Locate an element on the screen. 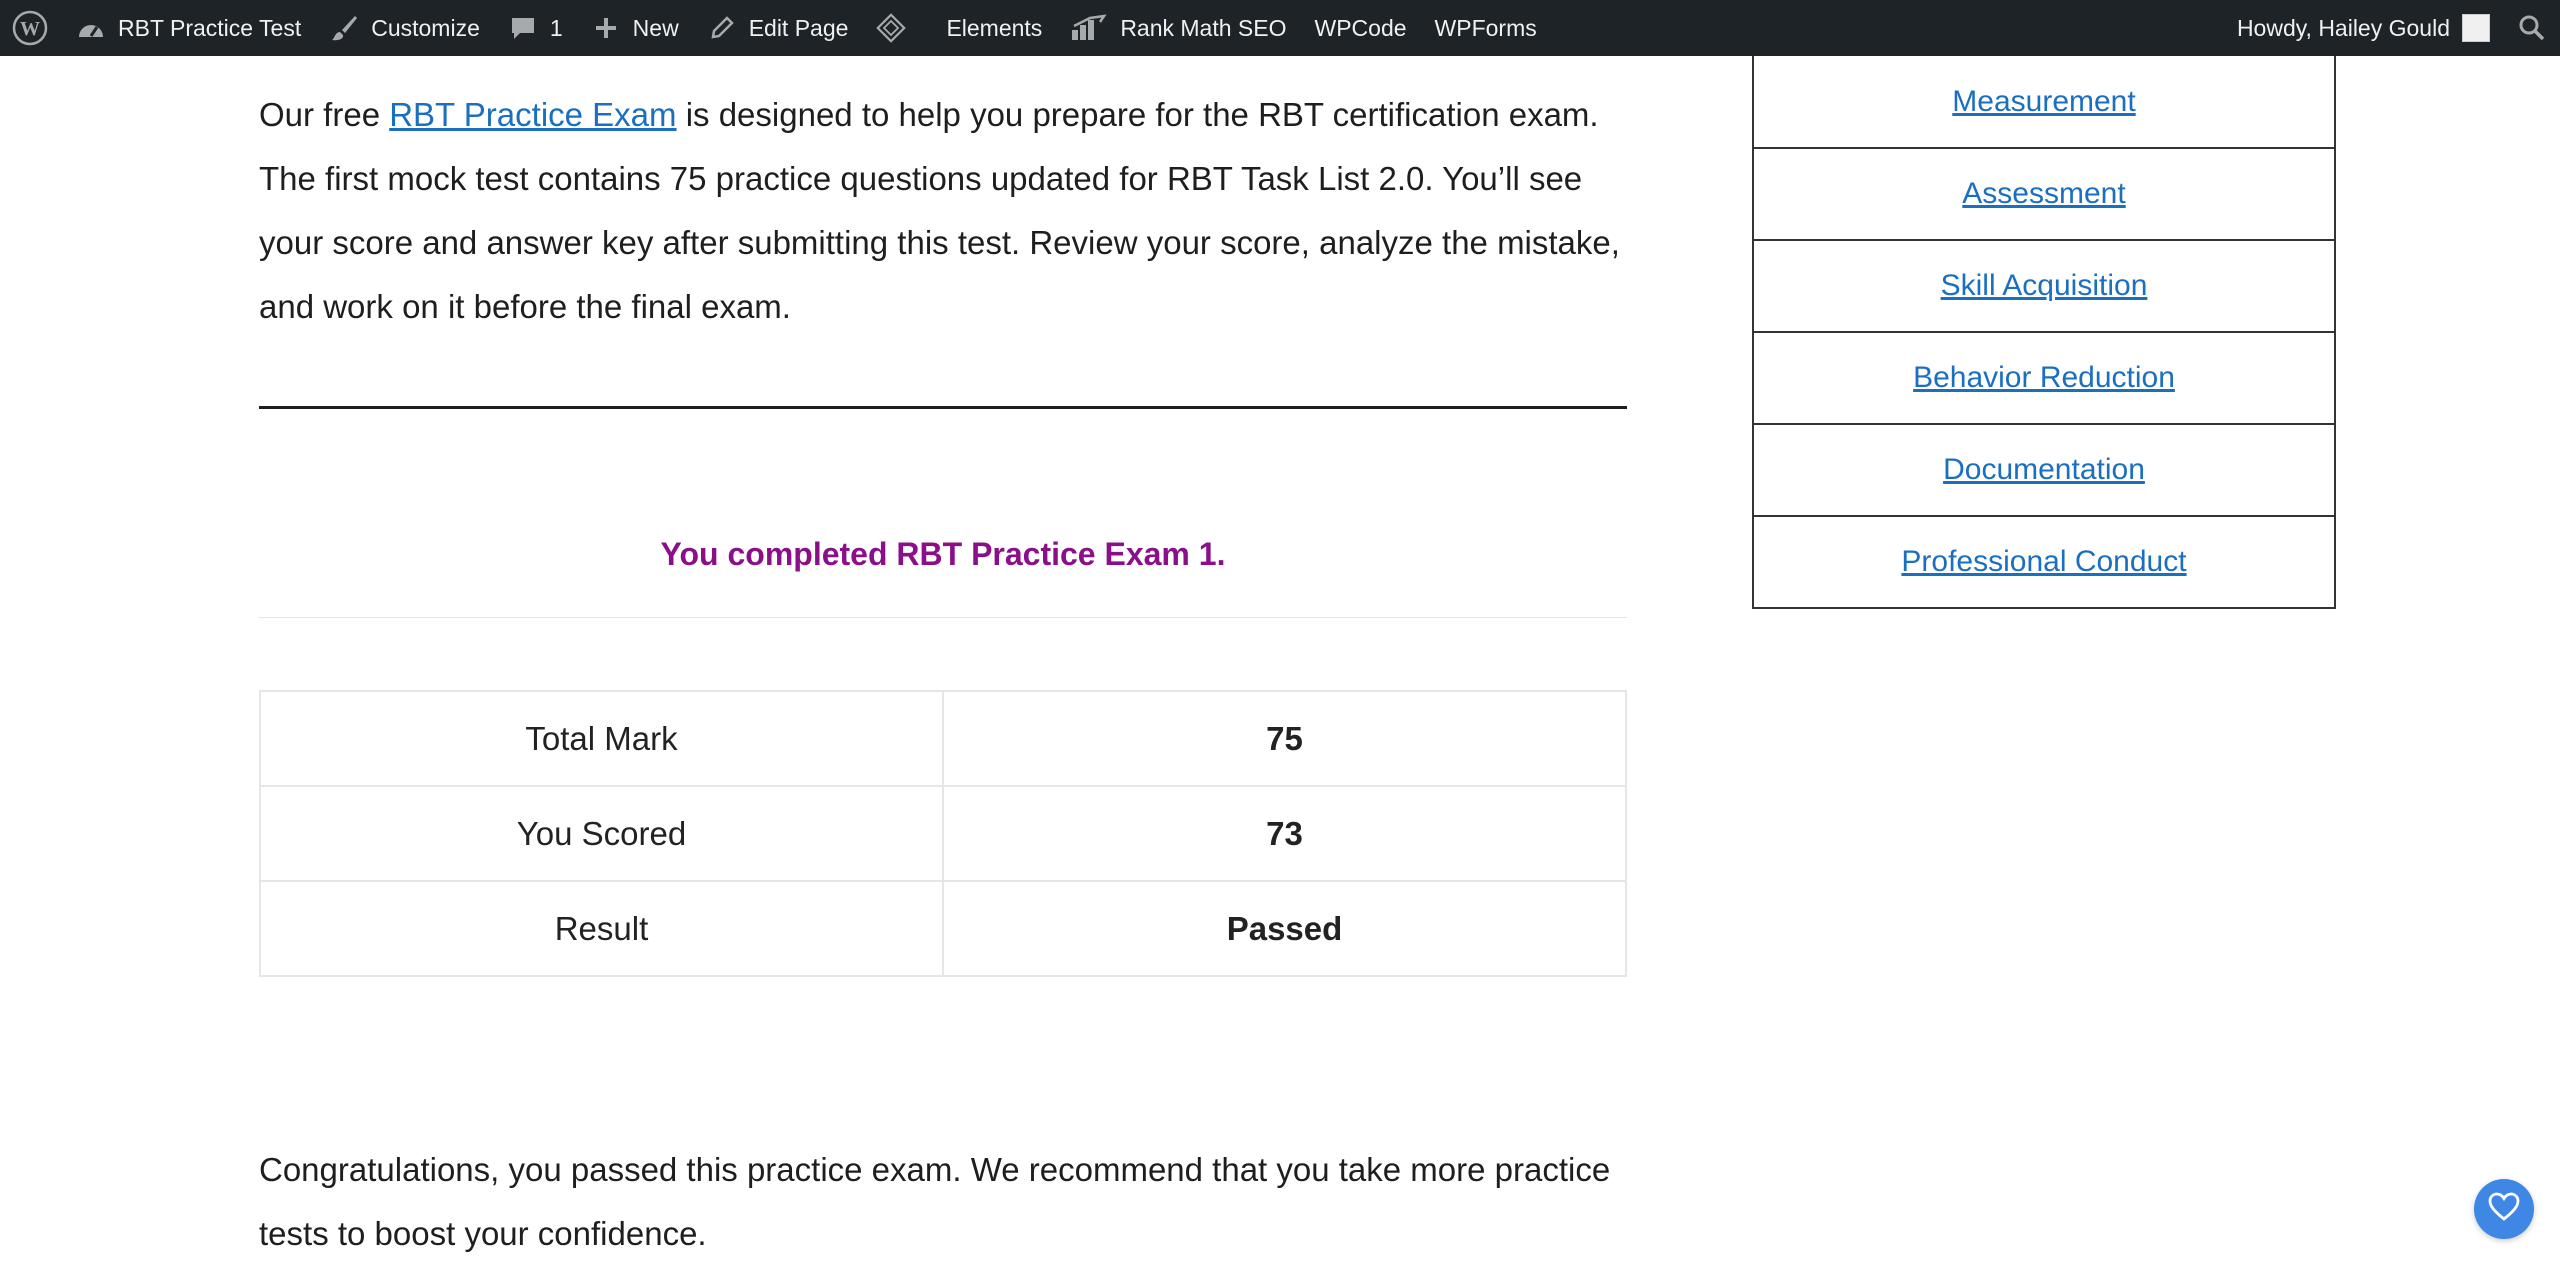 This screenshot has width=2560, height=1275. new-label: New is located at coordinates (655, 27).